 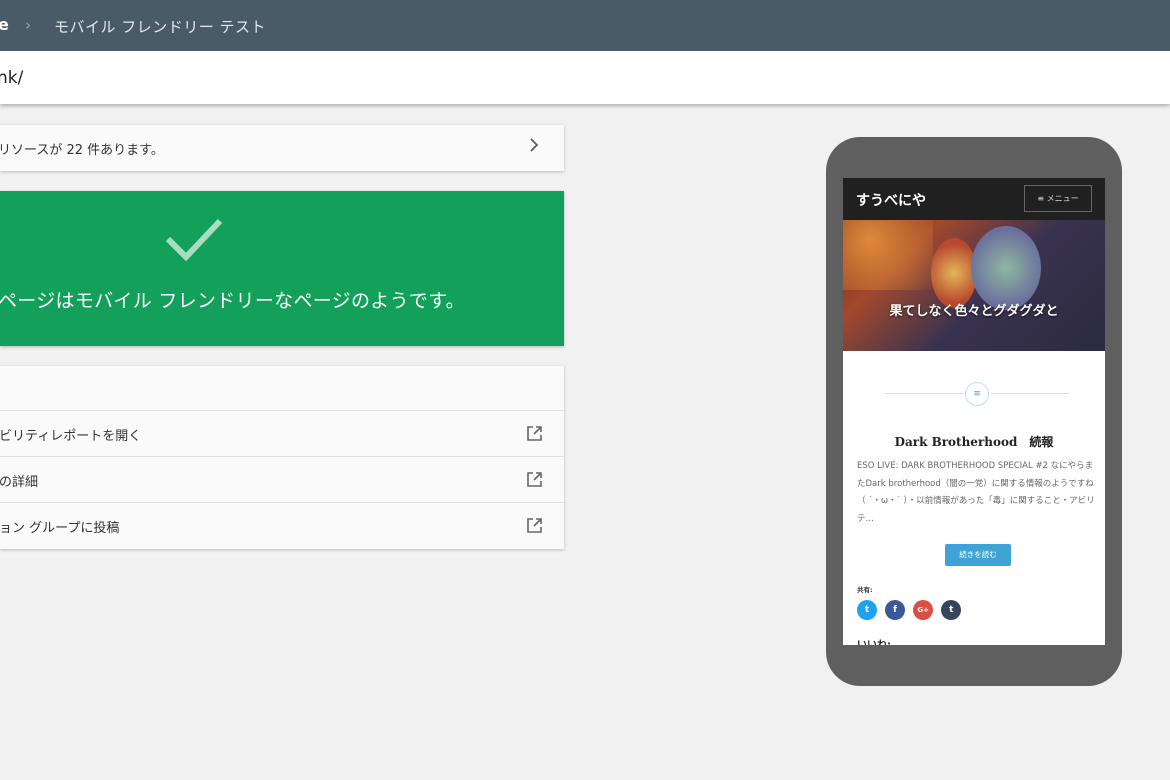 I want to click on tumblr-icon: t, so click(x=951, y=610).